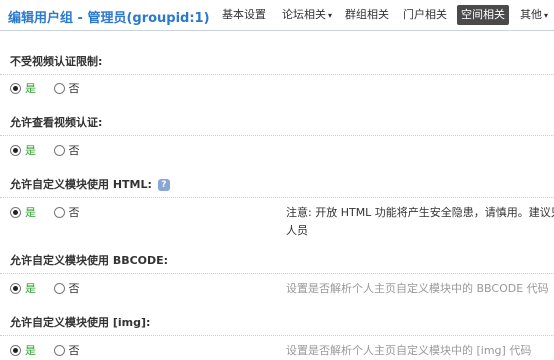  I want to click on tab-label: 基本设置, so click(244, 14).